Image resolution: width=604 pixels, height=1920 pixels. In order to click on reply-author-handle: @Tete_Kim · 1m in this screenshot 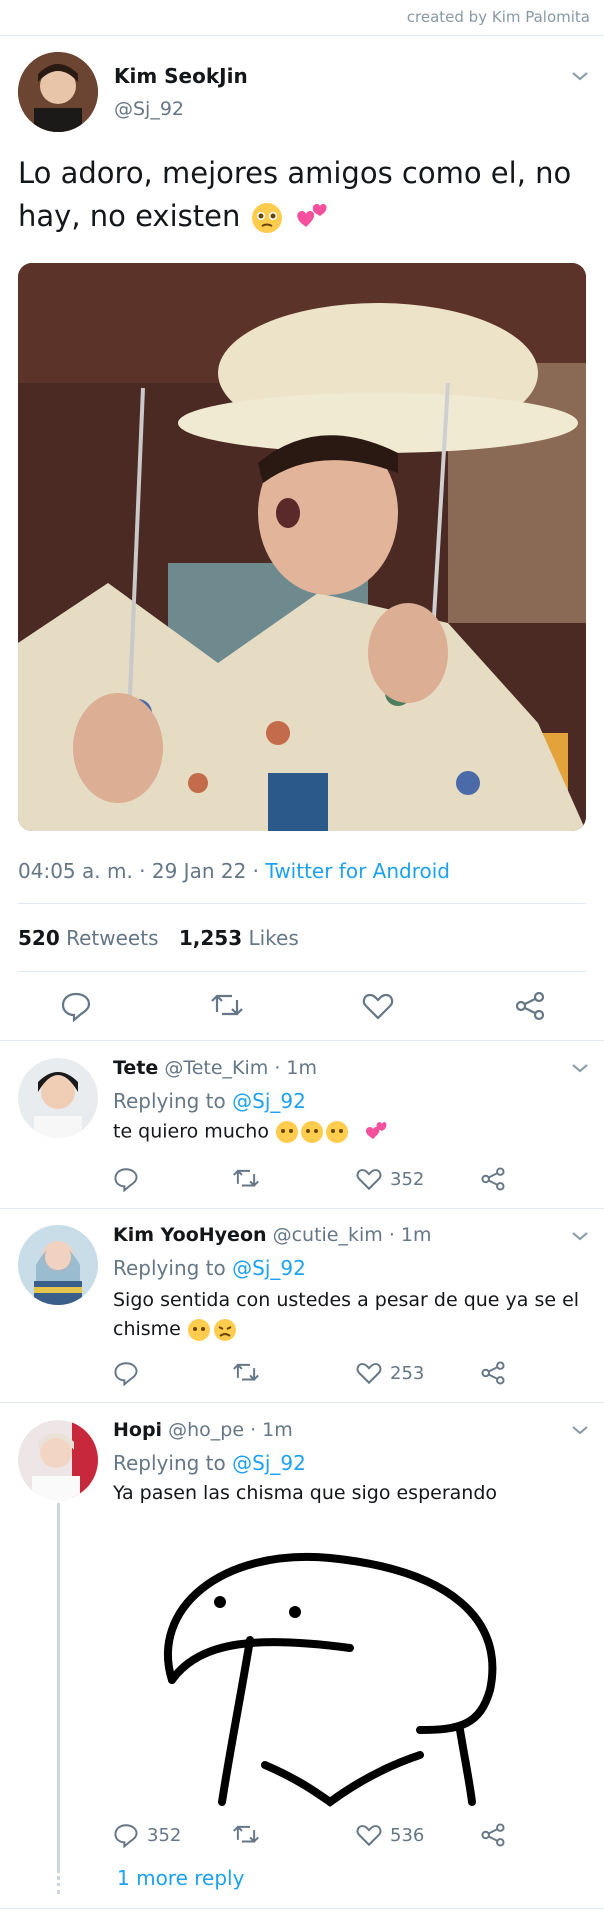, I will do `click(240, 1068)`.